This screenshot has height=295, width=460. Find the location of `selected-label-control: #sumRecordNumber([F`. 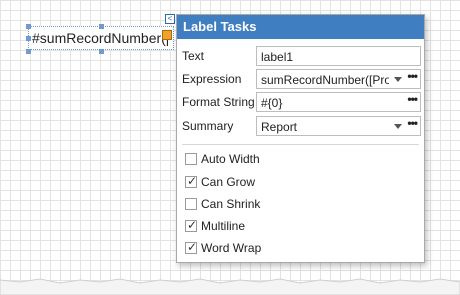

selected-label-control: #sumRecordNumber([F is located at coordinates (101, 38).